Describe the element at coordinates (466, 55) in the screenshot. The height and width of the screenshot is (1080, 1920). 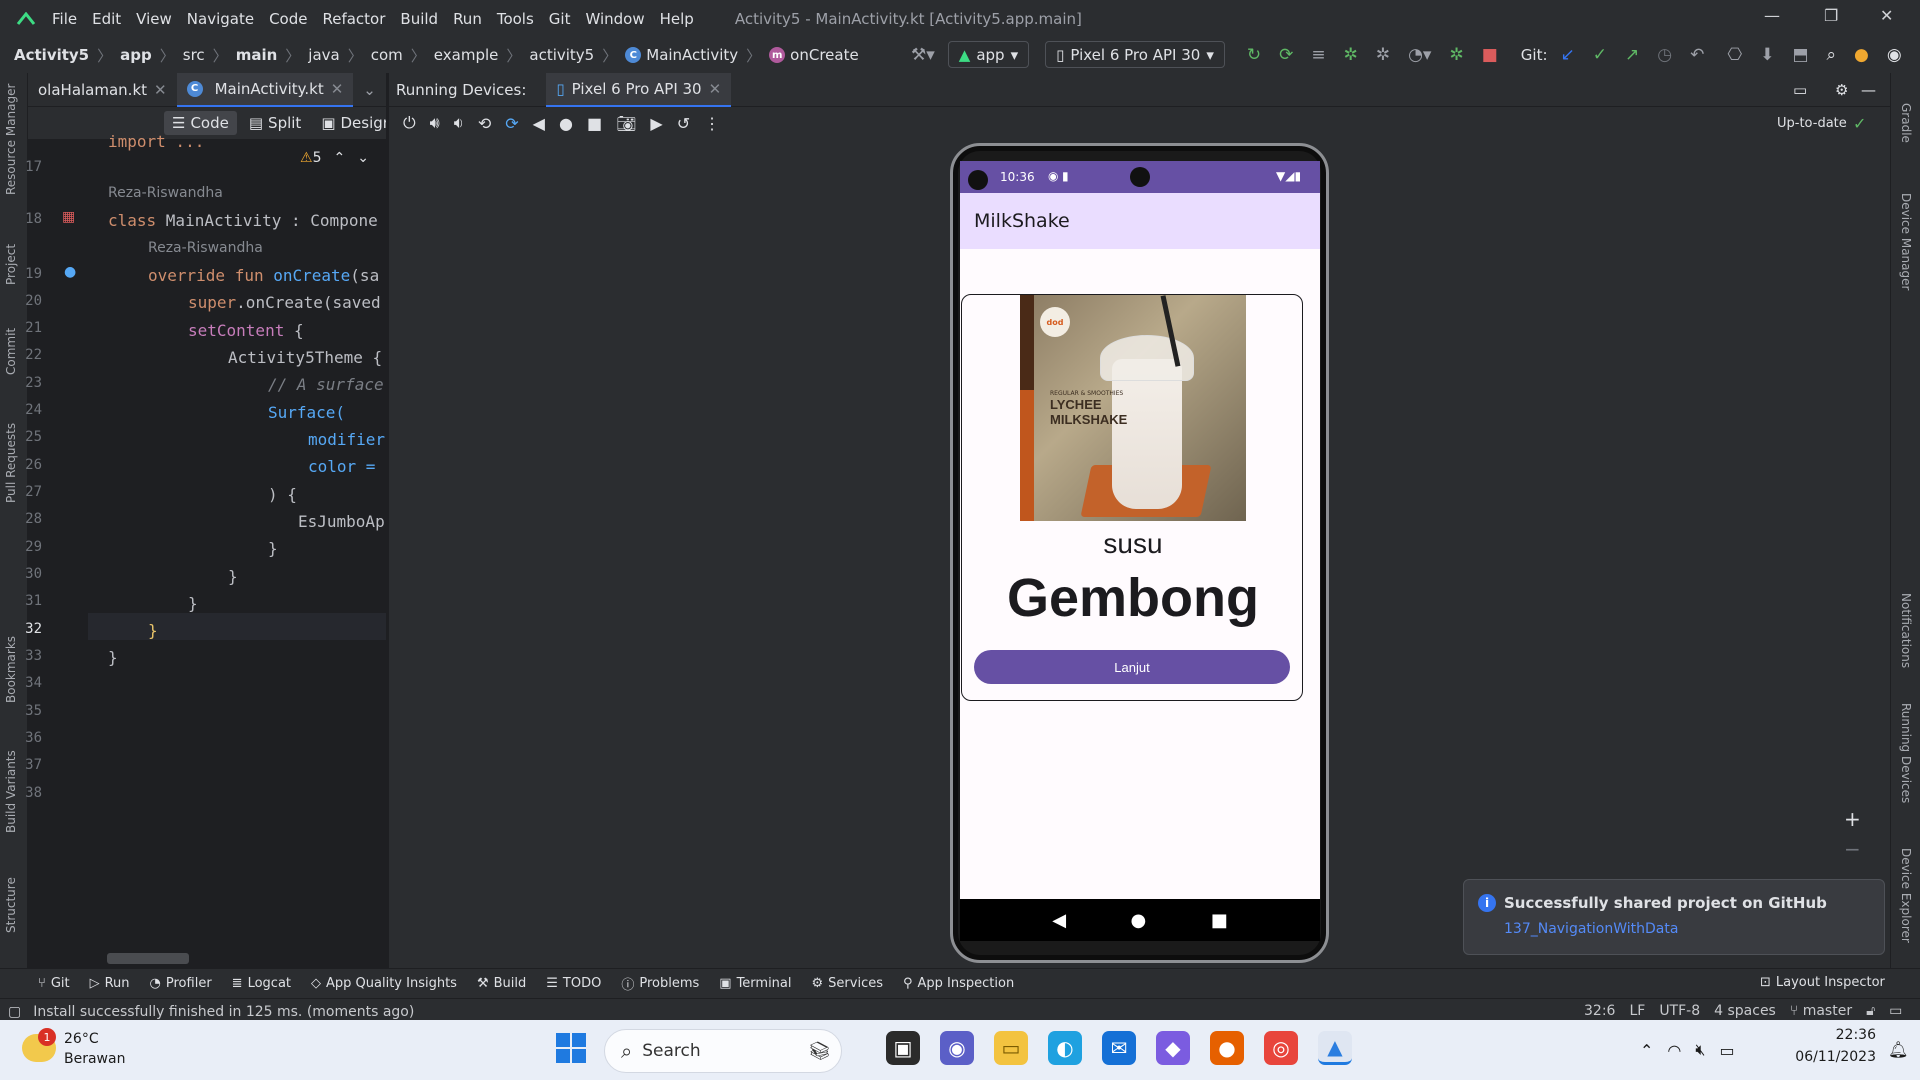
I see `breadcrumb-example: example` at that location.